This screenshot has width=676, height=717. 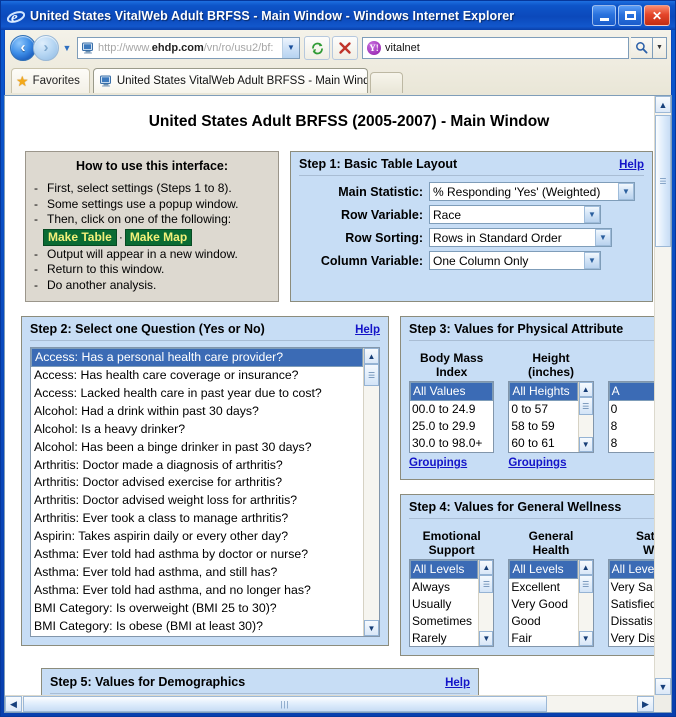 I want to click on horizontal-scroll-thumb: |||, so click(x=285, y=704).